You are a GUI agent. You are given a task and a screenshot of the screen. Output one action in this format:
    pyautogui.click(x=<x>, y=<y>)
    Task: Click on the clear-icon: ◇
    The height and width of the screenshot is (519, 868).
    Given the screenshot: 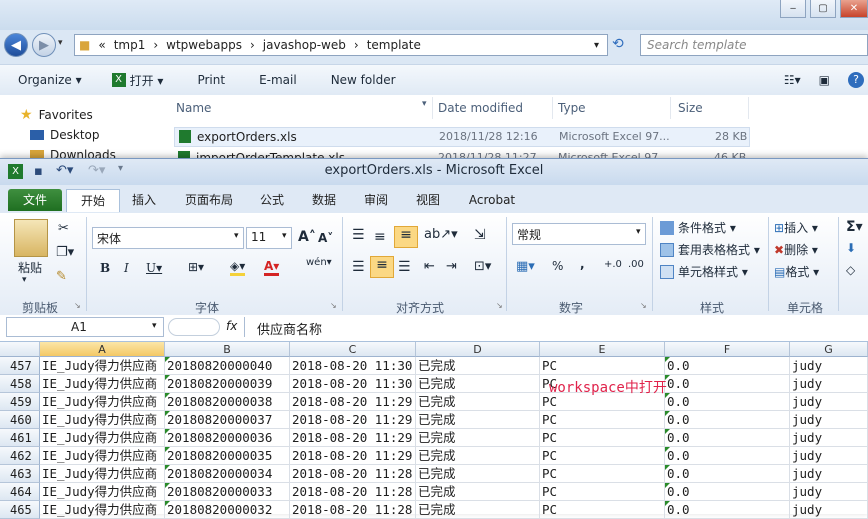 What is the action you would take?
    pyautogui.click(x=850, y=270)
    